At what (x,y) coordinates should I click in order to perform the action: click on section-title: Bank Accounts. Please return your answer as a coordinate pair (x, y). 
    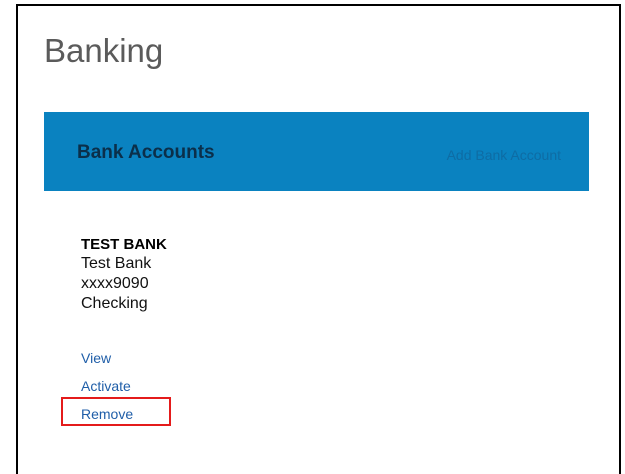
    Looking at the image, I should click on (146, 152).